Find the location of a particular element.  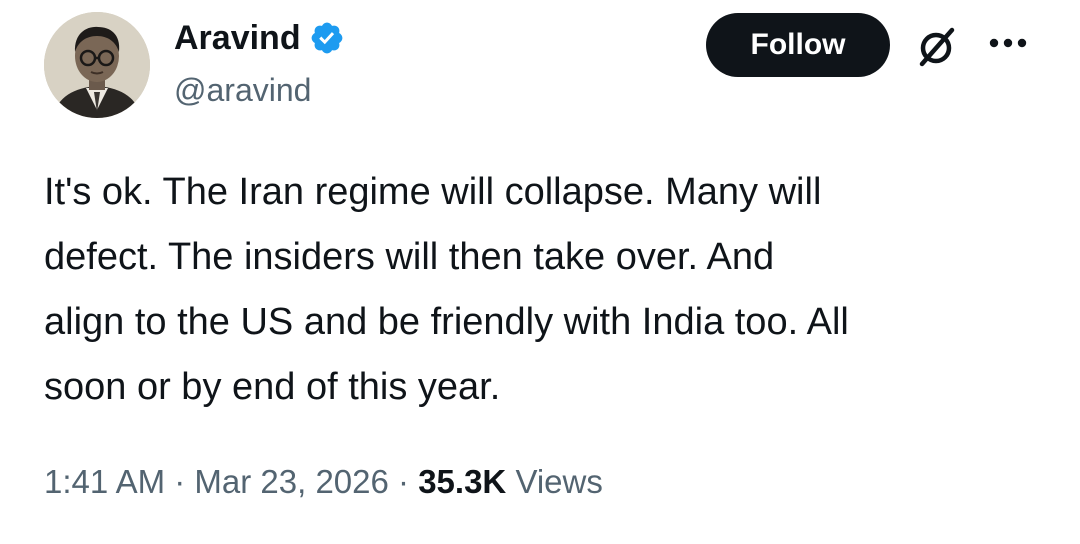

author-avatar is located at coordinates (97, 65).